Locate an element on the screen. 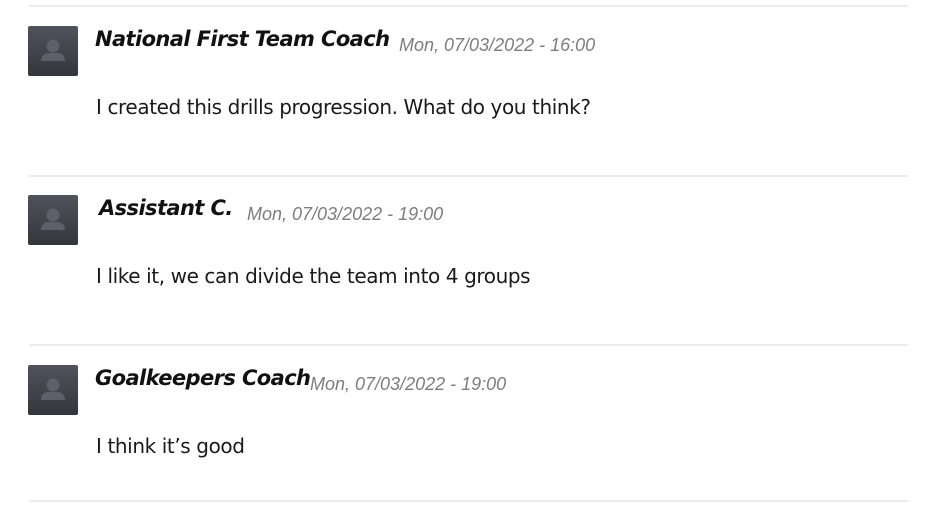 This screenshot has height=512, width=925. comment-divider is located at coordinates (468, 501).